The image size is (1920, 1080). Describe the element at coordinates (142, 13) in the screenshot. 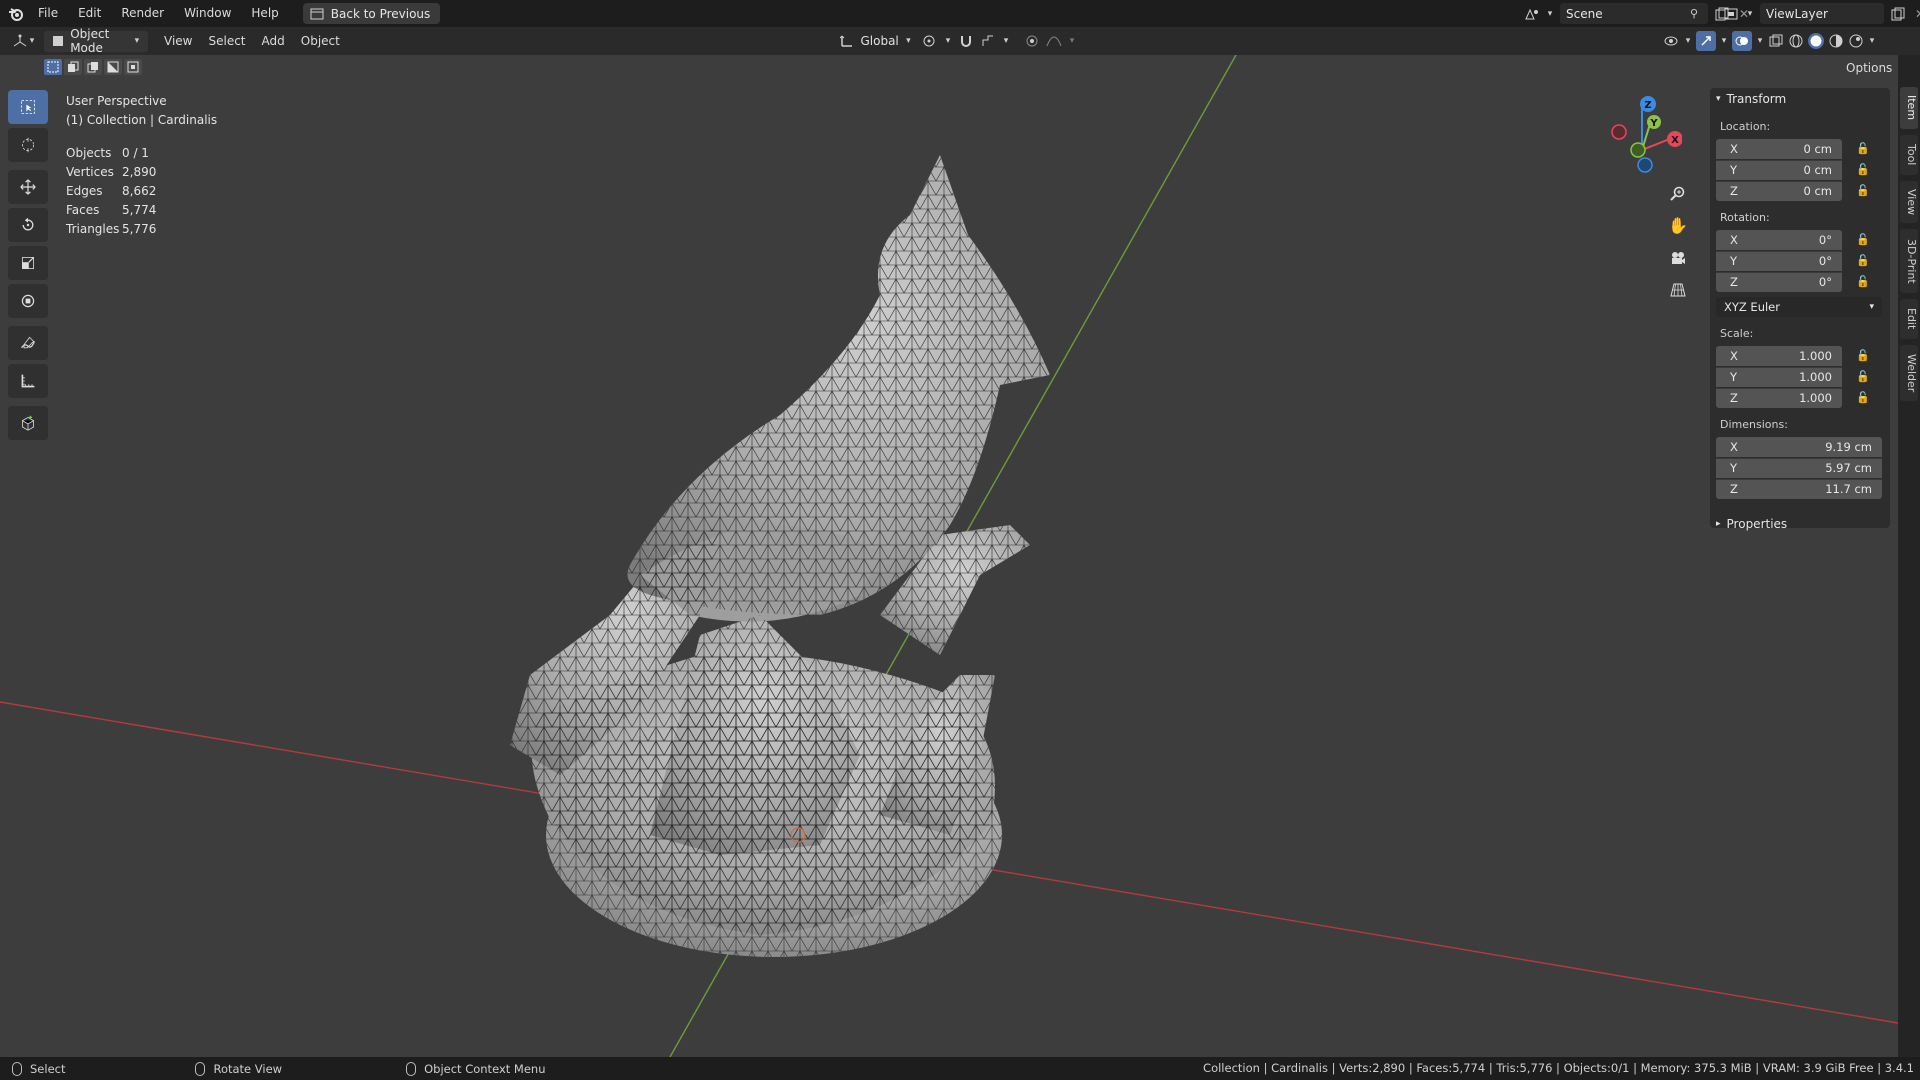

I see `menu-render: Render` at that location.